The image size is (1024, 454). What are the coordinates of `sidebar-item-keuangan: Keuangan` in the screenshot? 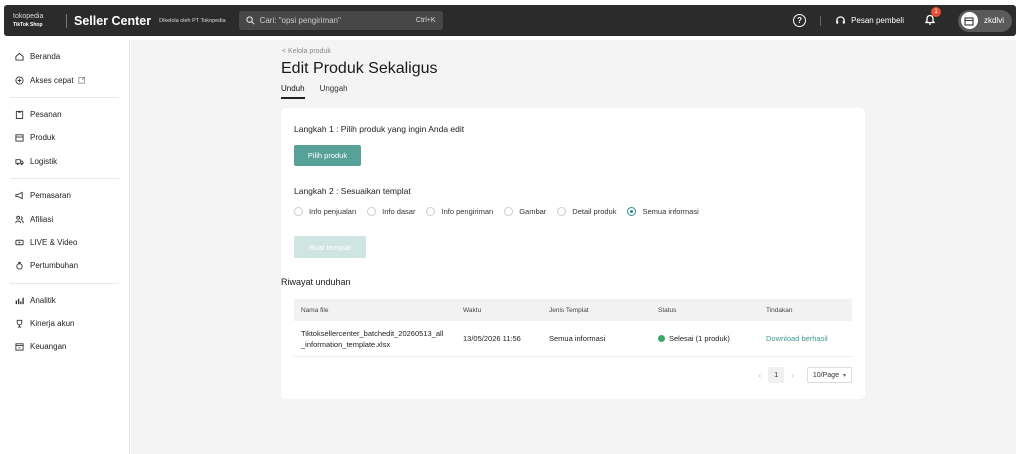 It's located at (64, 346).